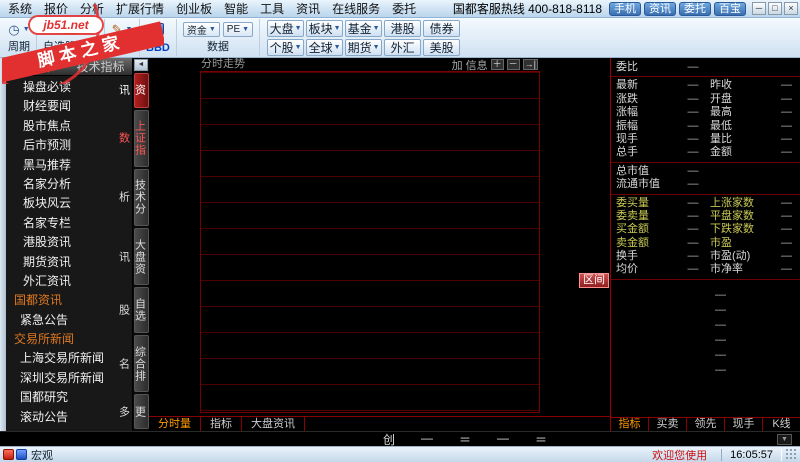 This screenshot has height=462, width=800. I want to click on zoom-in-button: ＋, so click(497, 64).